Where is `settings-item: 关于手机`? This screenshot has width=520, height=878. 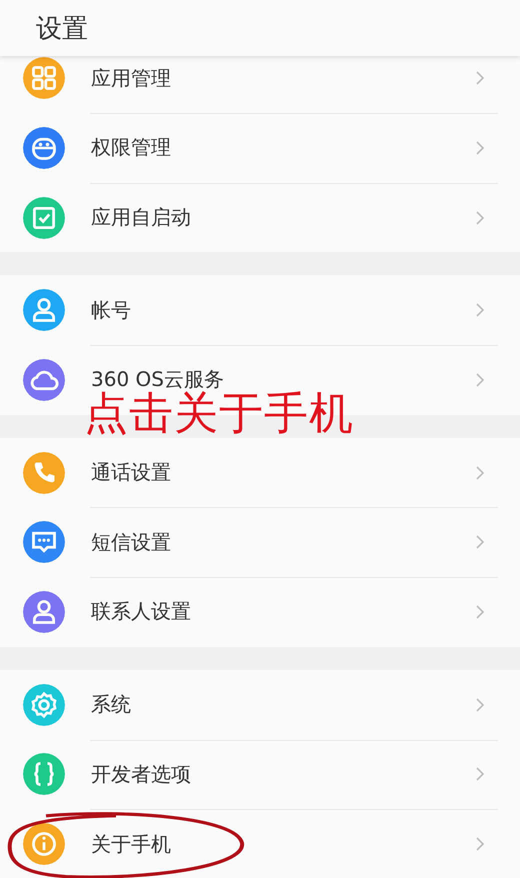
settings-item: 关于手机 is located at coordinates (260, 843).